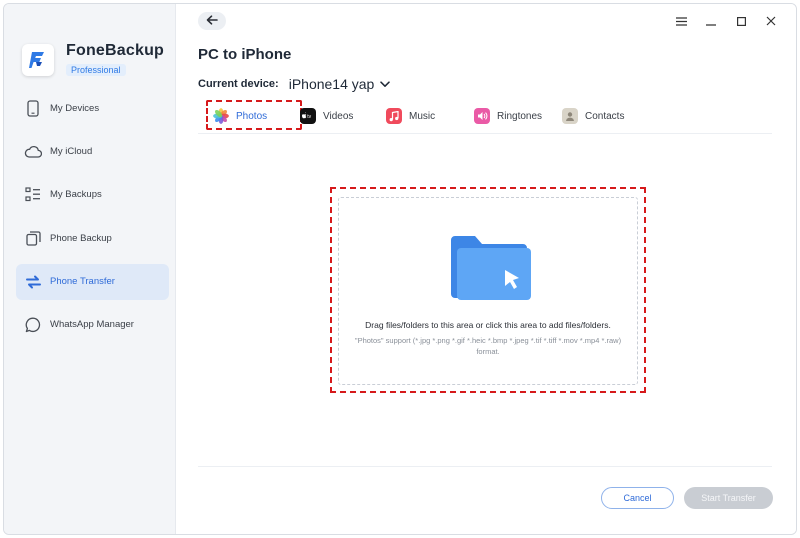  I want to click on contacts-icon, so click(570, 116).